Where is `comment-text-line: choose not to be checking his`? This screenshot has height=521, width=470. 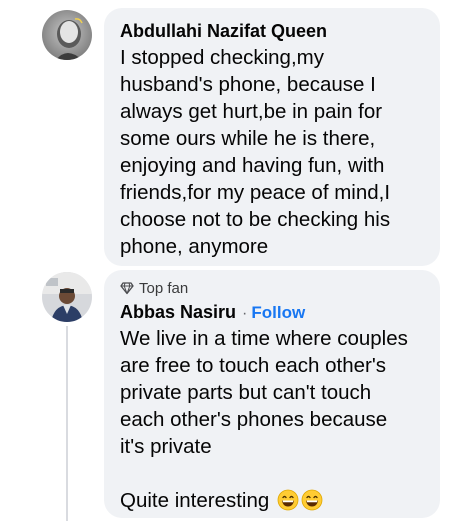 comment-text-line: choose not to be checking his is located at coordinates (255, 219).